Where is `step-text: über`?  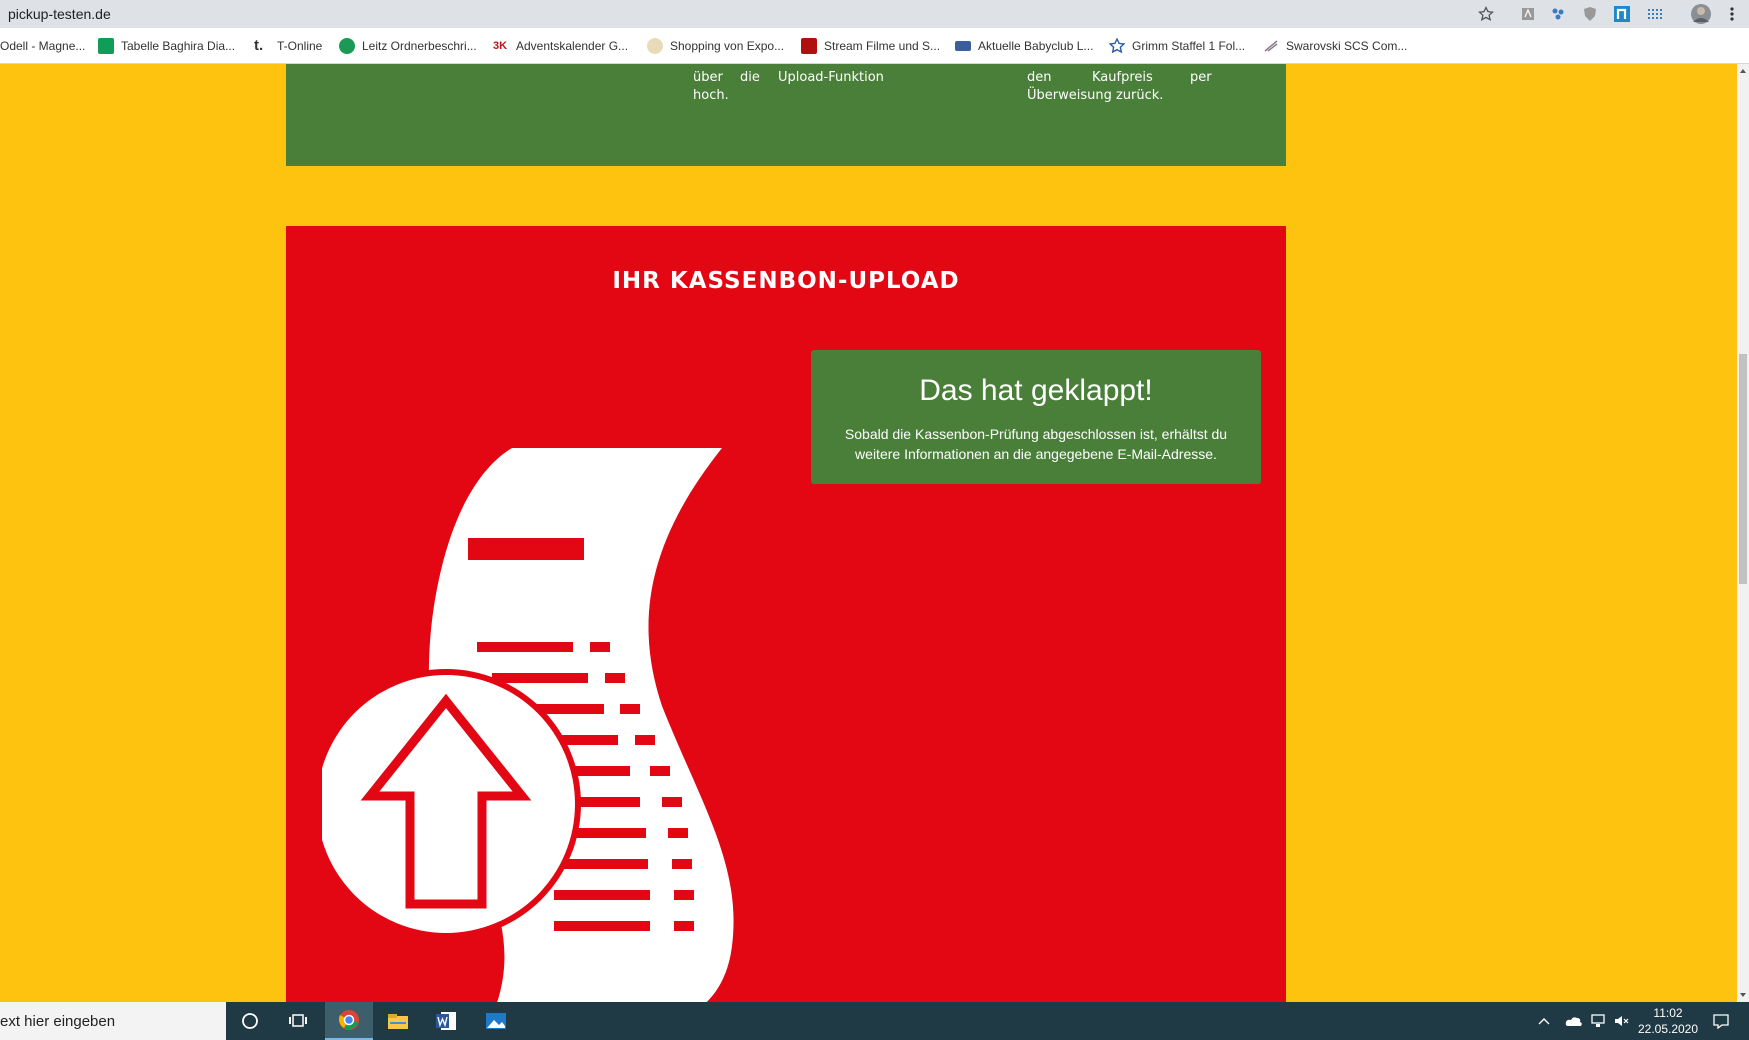 step-text: über is located at coordinates (708, 77).